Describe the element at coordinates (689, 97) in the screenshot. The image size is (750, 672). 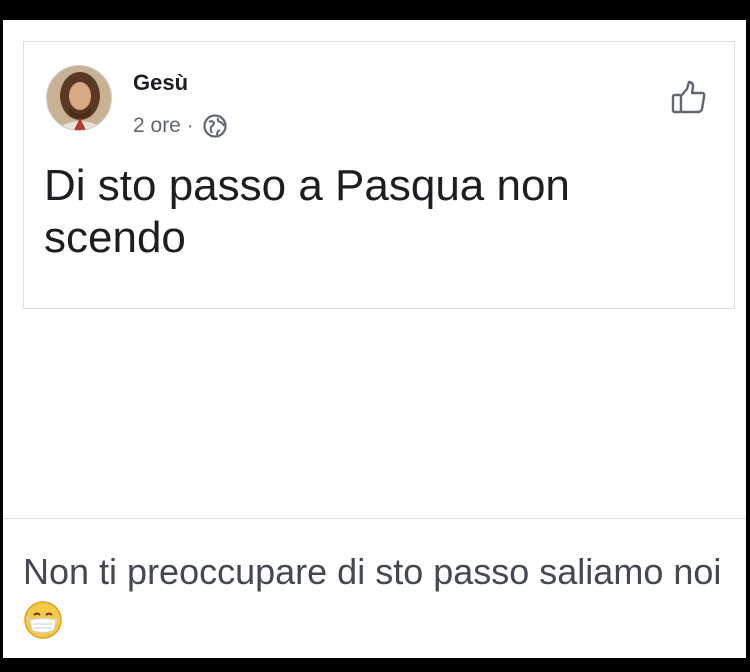
I see `like-icon` at that location.